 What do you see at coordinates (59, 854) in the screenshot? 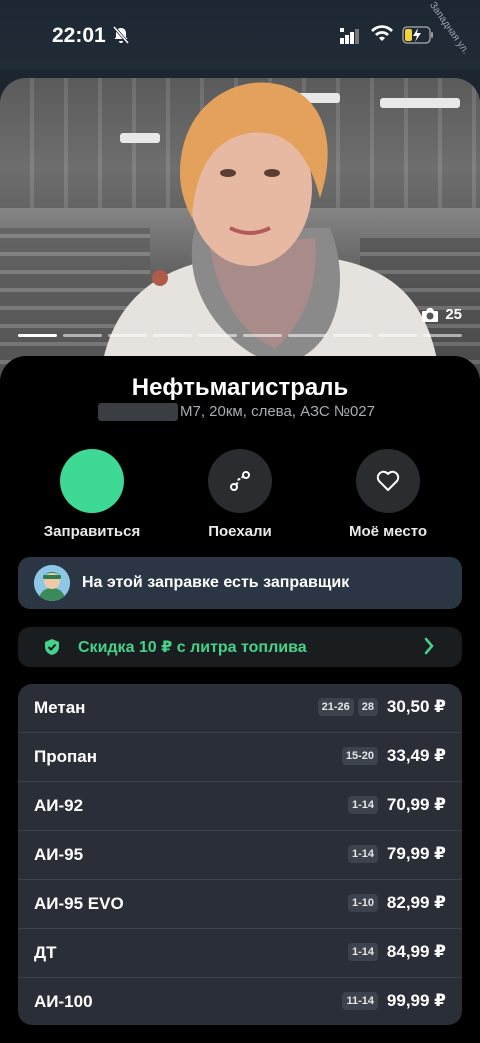
I see `fuel-name: АИ-95` at bounding box center [59, 854].